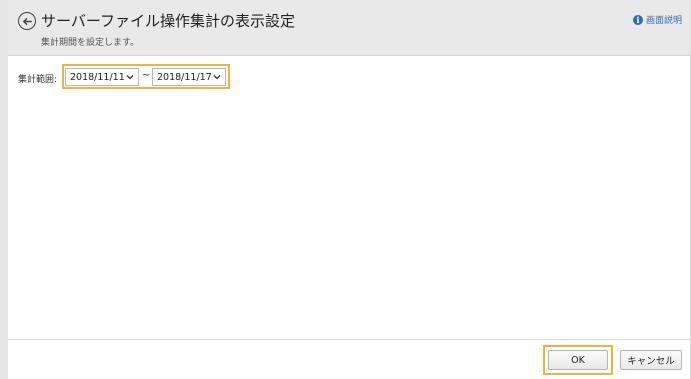  What do you see at coordinates (637, 19) in the screenshot?
I see `info-icon: i` at bounding box center [637, 19].